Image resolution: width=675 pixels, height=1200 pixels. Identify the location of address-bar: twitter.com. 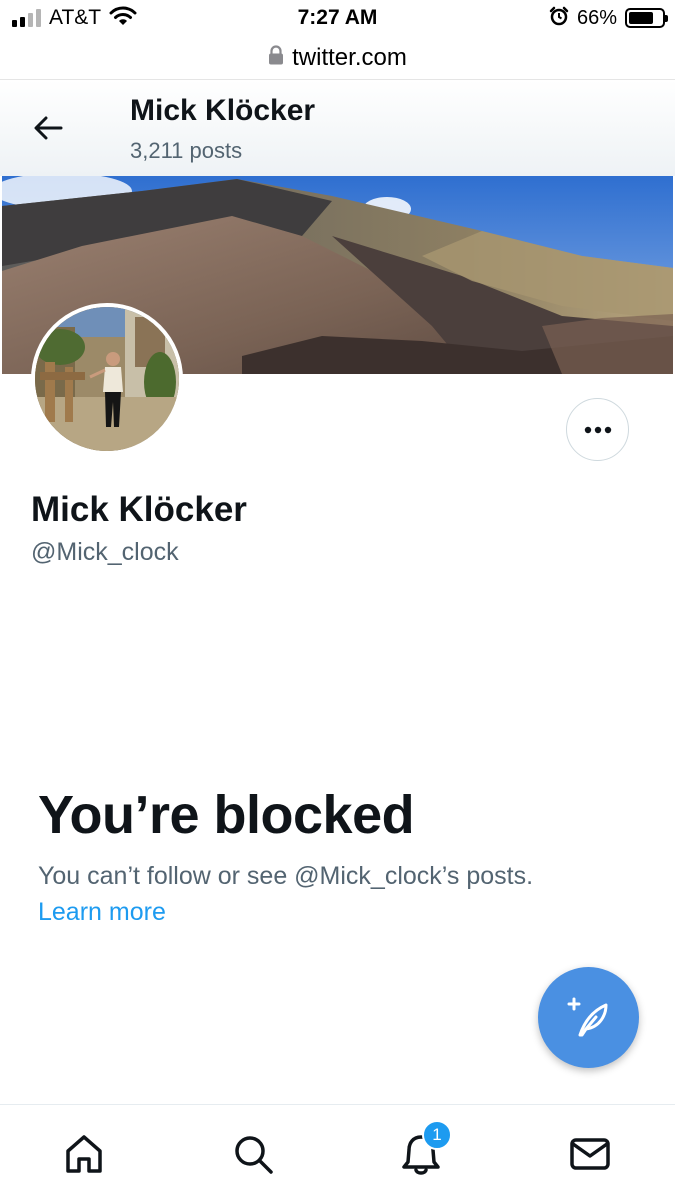
(337, 58).